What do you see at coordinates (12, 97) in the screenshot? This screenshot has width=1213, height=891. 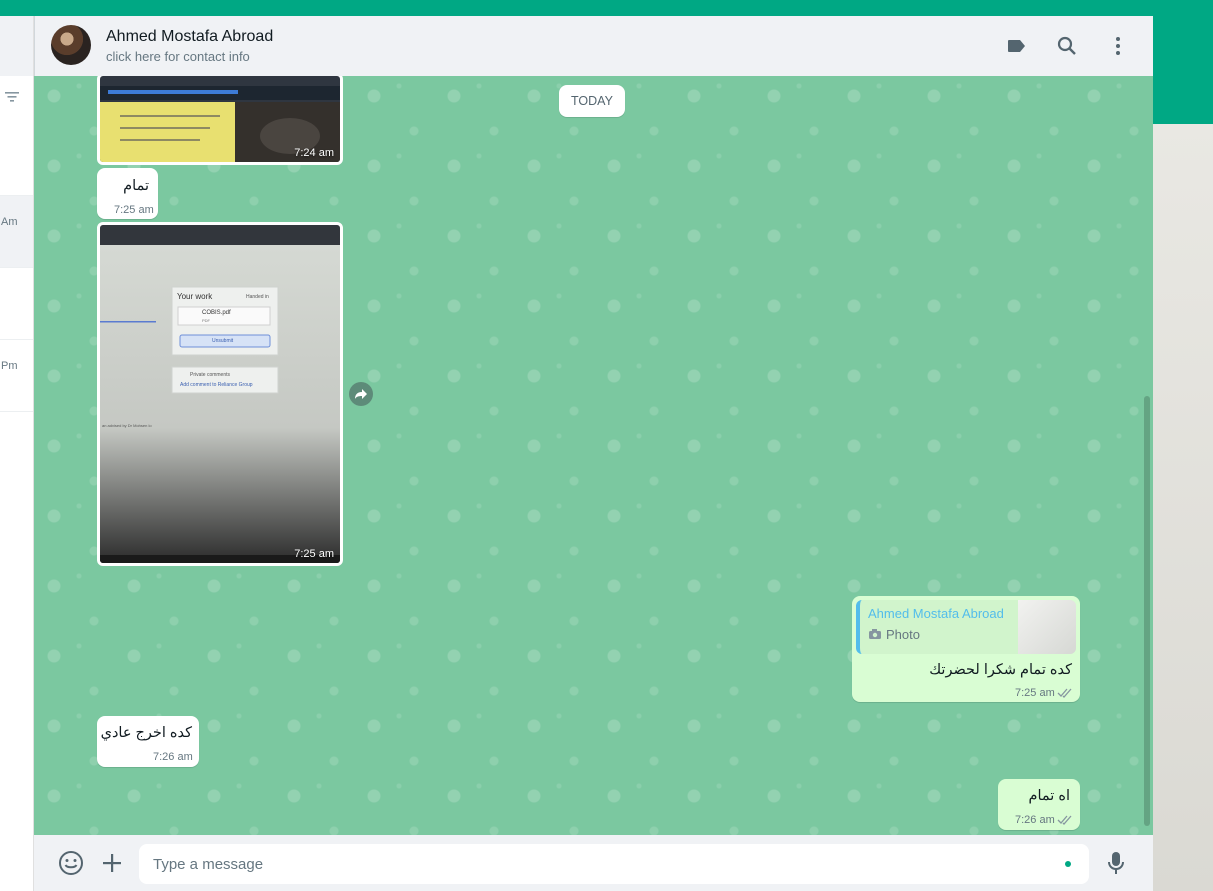 I see `filter-icon` at bounding box center [12, 97].